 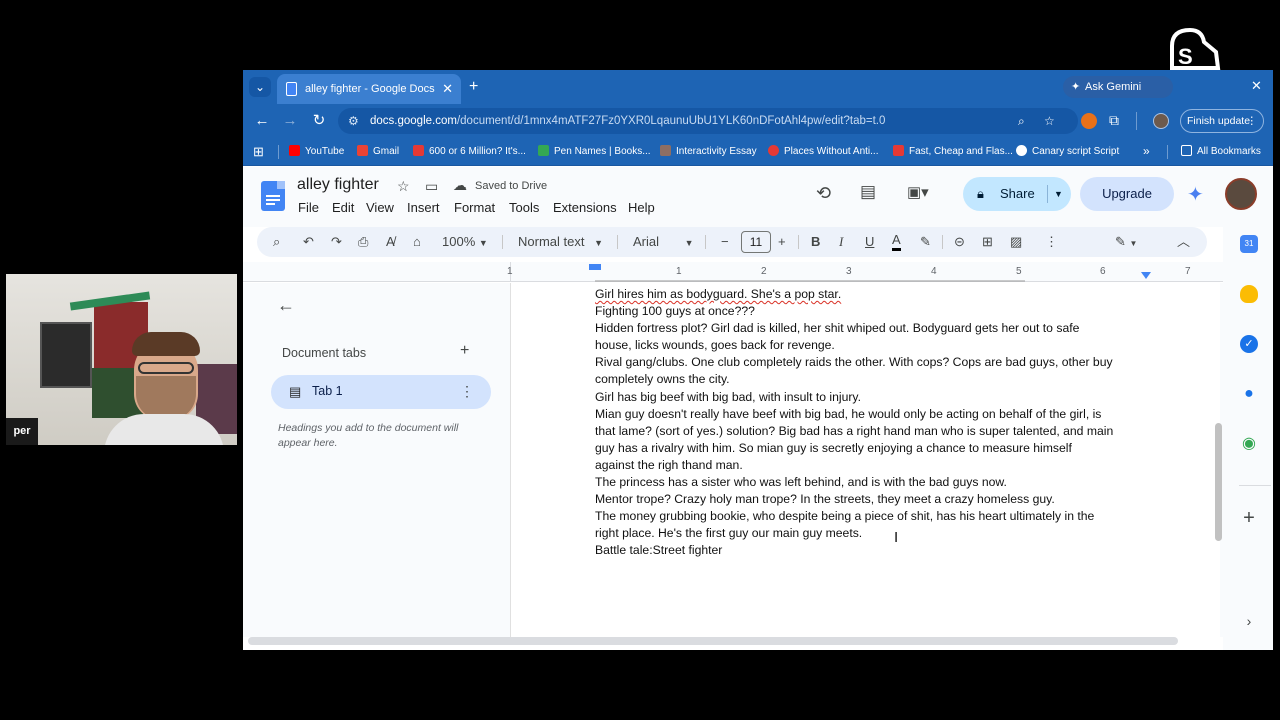 What do you see at coordinates (467, 391) in the screenshot?
I see `tab-options-icon: ⋮` at bounding box center [467, 391].